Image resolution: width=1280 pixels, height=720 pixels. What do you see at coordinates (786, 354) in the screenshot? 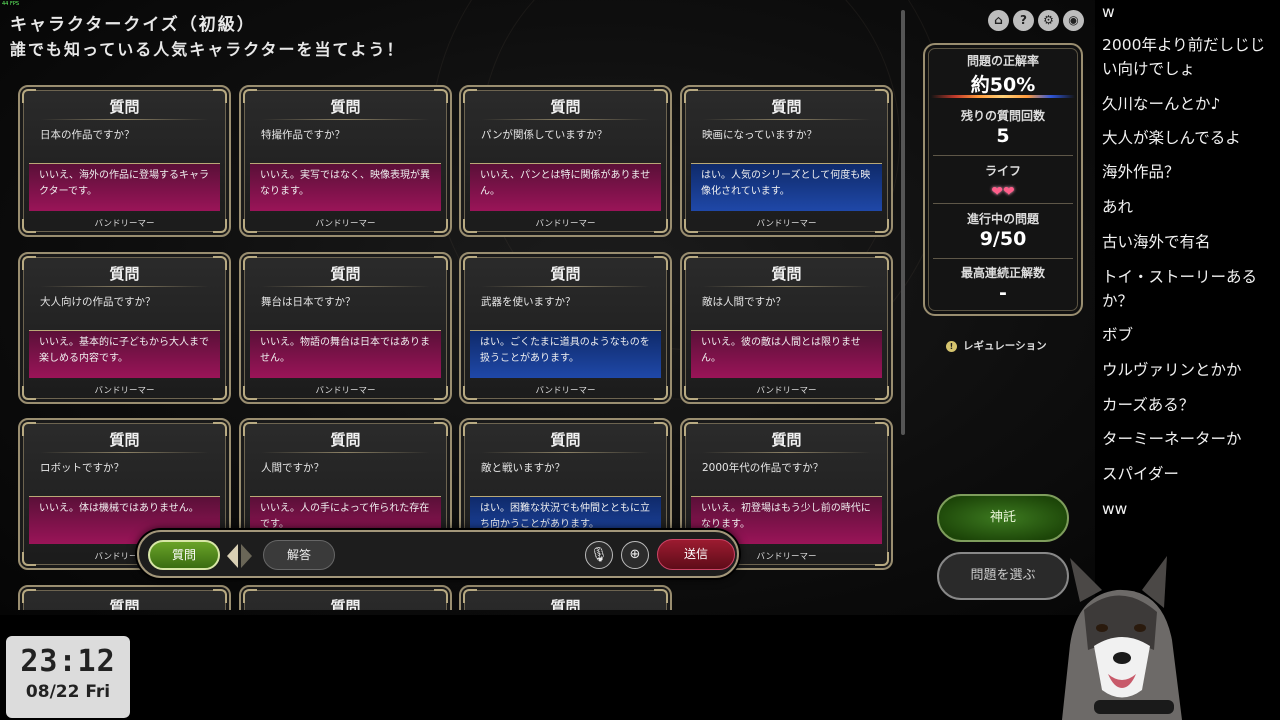
I see `card-answer: いいえ。彼の敵は人間とは限りません。` at bounding box center [786, 354].